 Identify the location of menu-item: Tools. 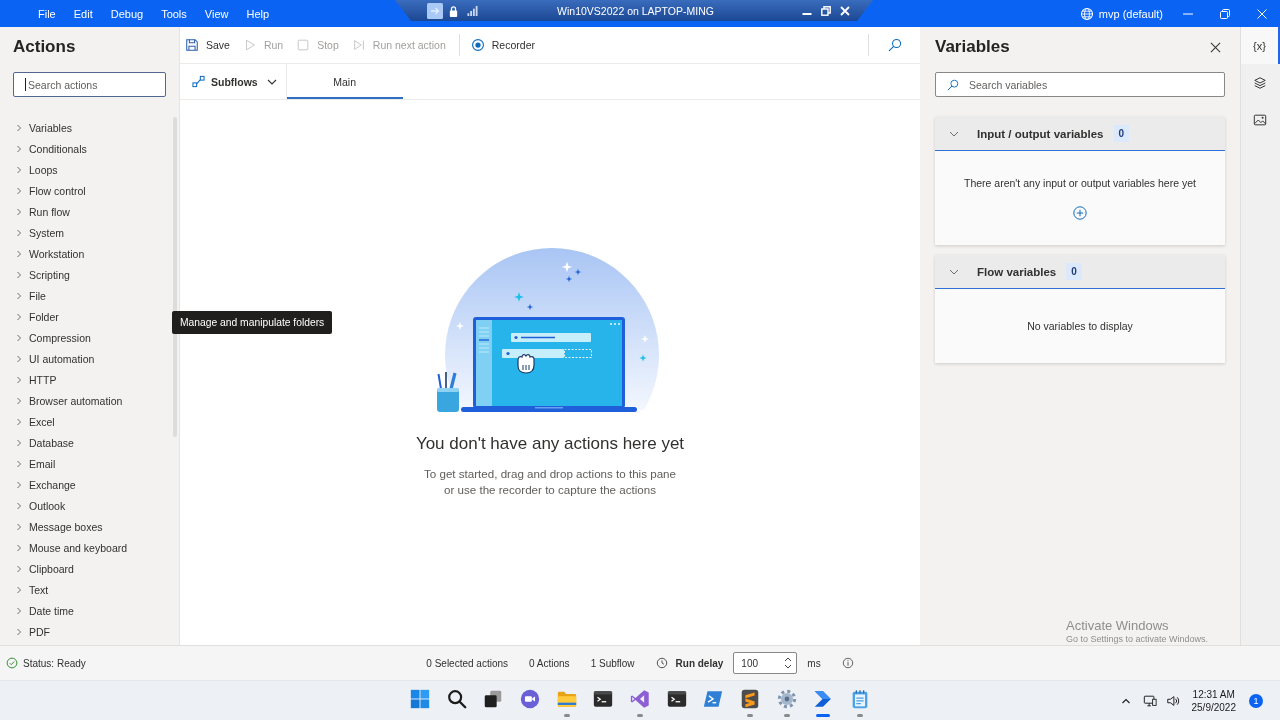
(174, 13).